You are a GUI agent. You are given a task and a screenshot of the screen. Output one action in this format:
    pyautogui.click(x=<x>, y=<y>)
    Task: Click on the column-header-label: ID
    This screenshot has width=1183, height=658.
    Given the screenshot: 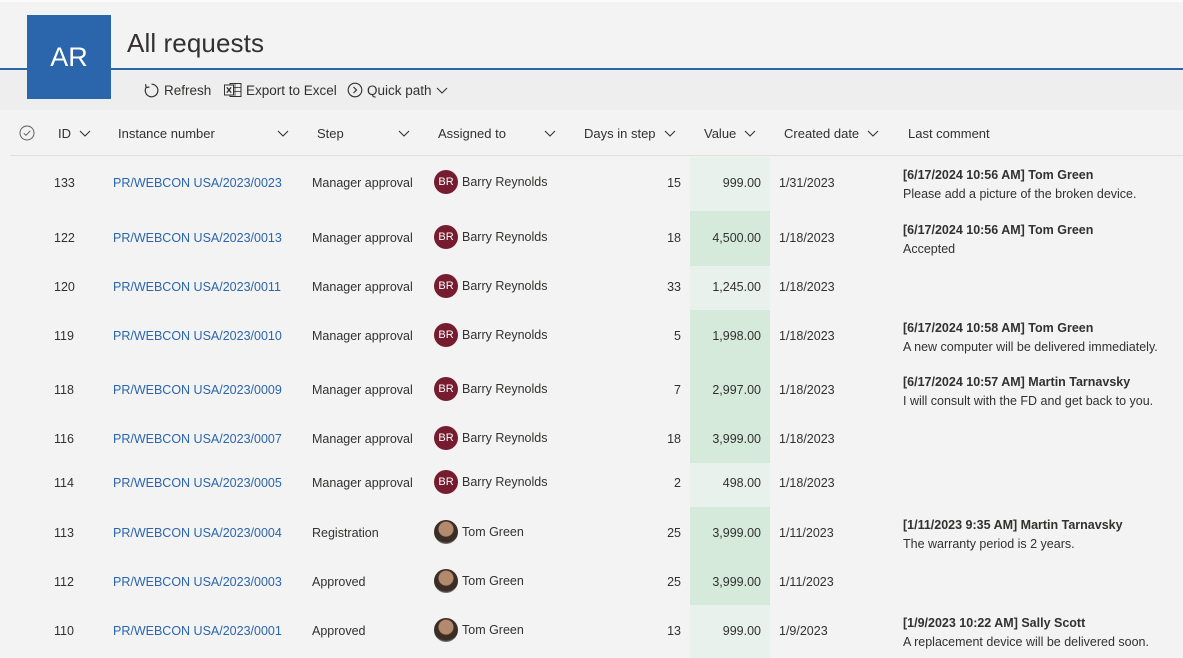 What is the action you would take?
    pyautogui.click(x=64, y=133)
    